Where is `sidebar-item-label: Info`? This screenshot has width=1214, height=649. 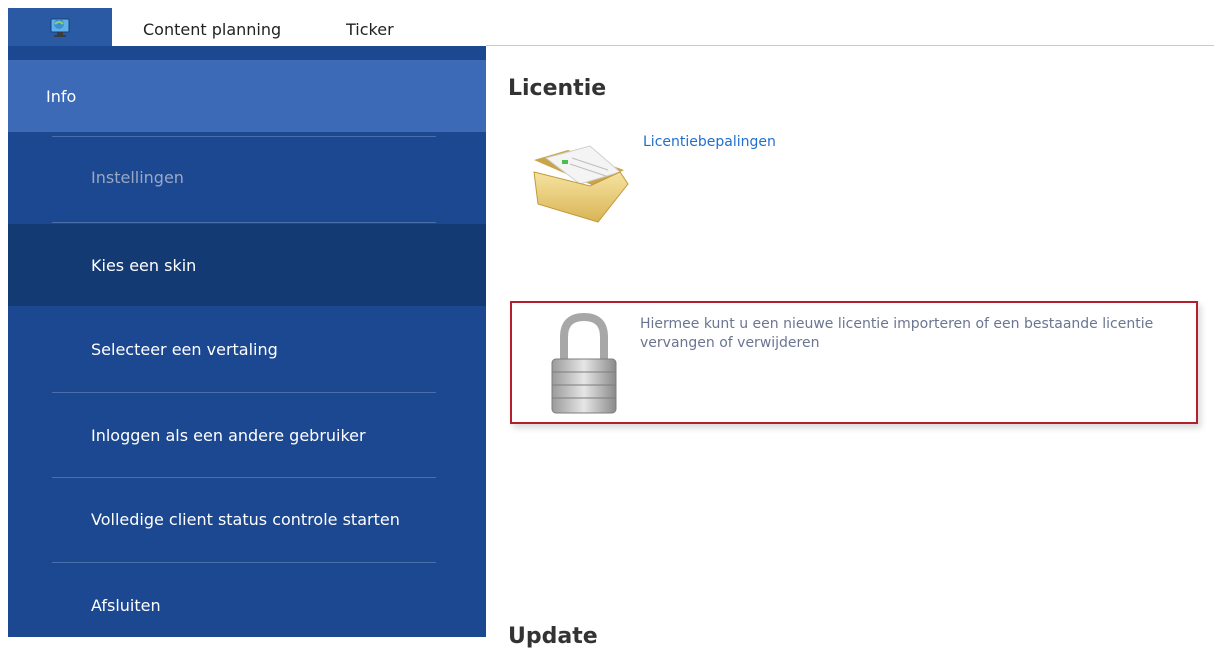 sidebar-item-label: Info is located at coordinates (61, 96).